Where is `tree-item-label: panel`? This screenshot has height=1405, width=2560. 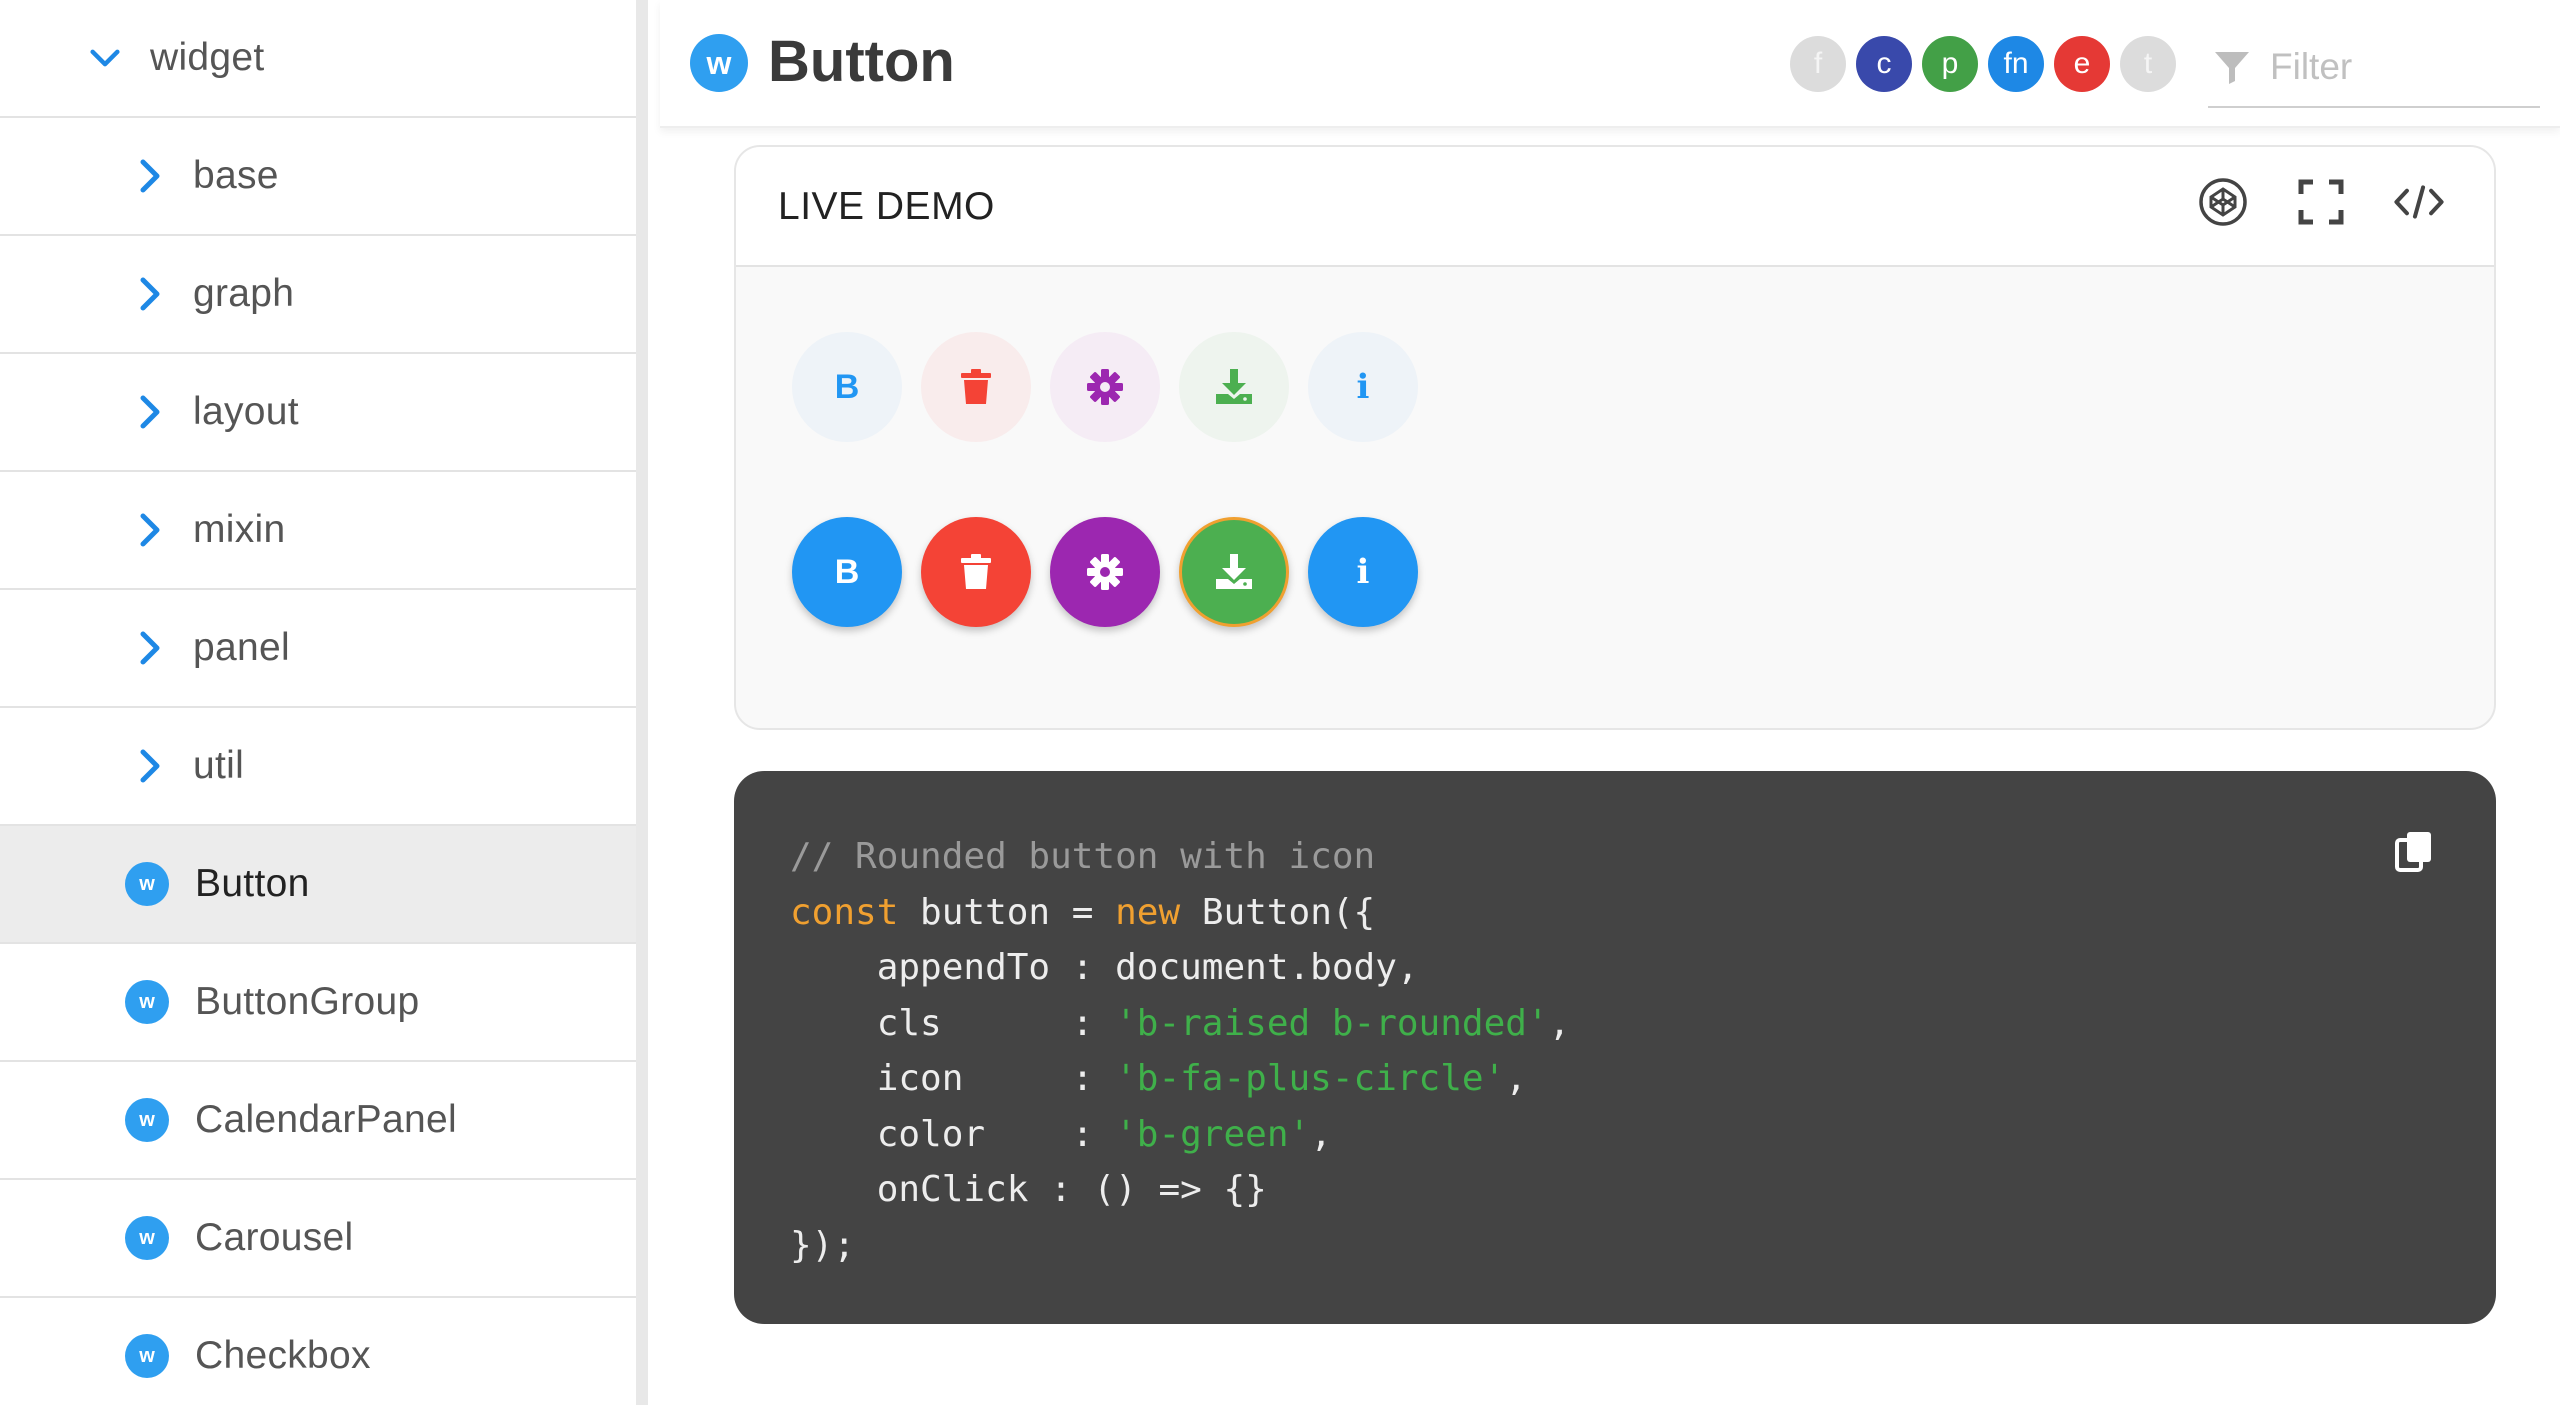 tree-item-label: panel is located at coordinates (241, 647).